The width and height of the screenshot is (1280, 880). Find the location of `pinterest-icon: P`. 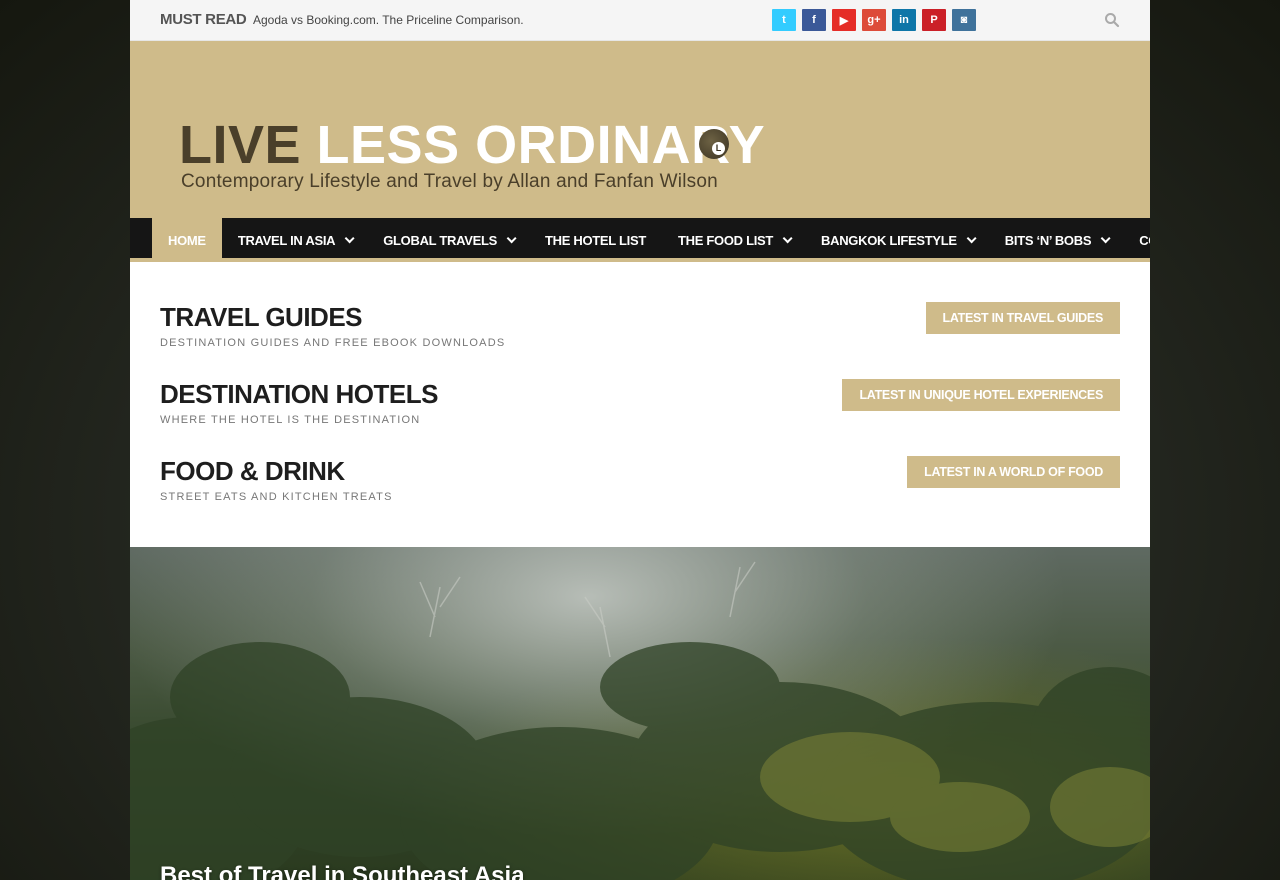

pinterest-icon: P is located at coordinates (934, 20).